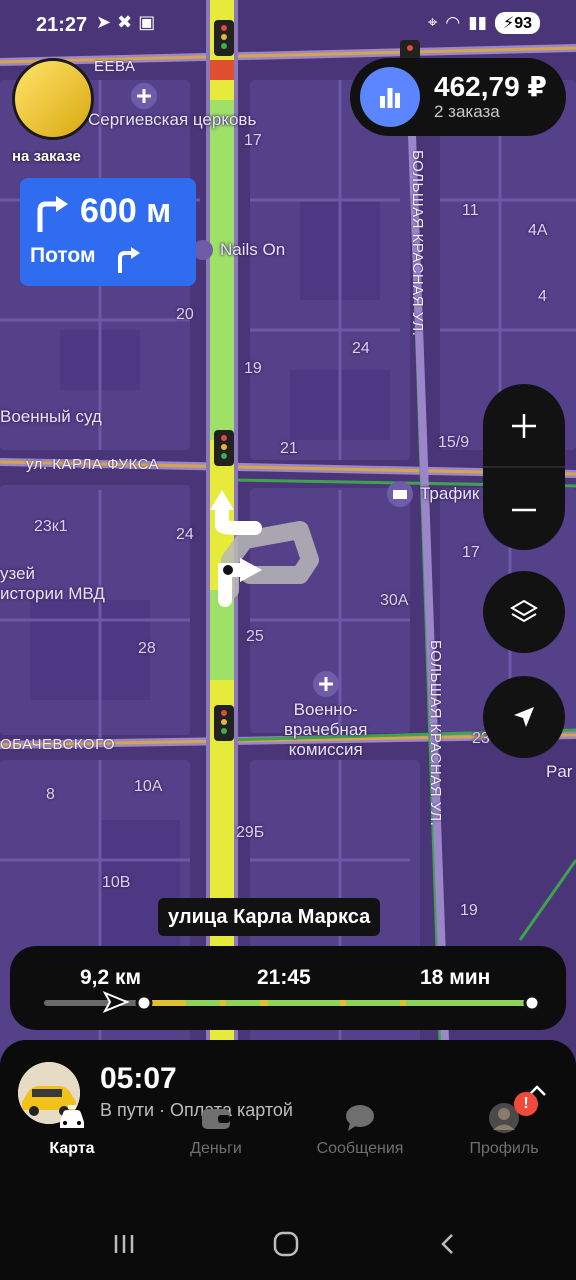 The width and height of the screenshot is (576, 1280). What do you see at coordinates (449, 494) in the screenshot?
I see `poi-trafik-label: Трафик` at bounding box center [449, 494].